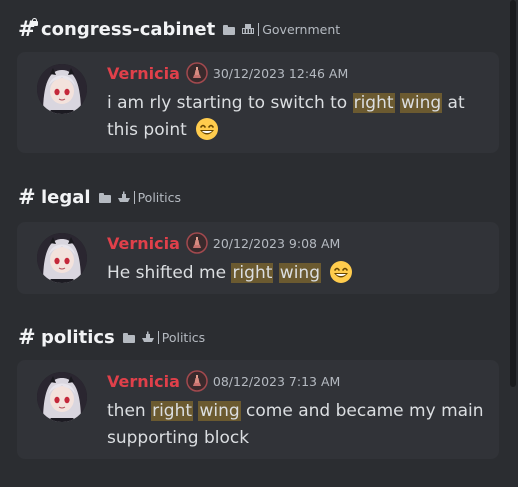  Describe the element at coordinates (128, 29) in the screenshot. I see `channel-name: congress-cabinet` at that location.